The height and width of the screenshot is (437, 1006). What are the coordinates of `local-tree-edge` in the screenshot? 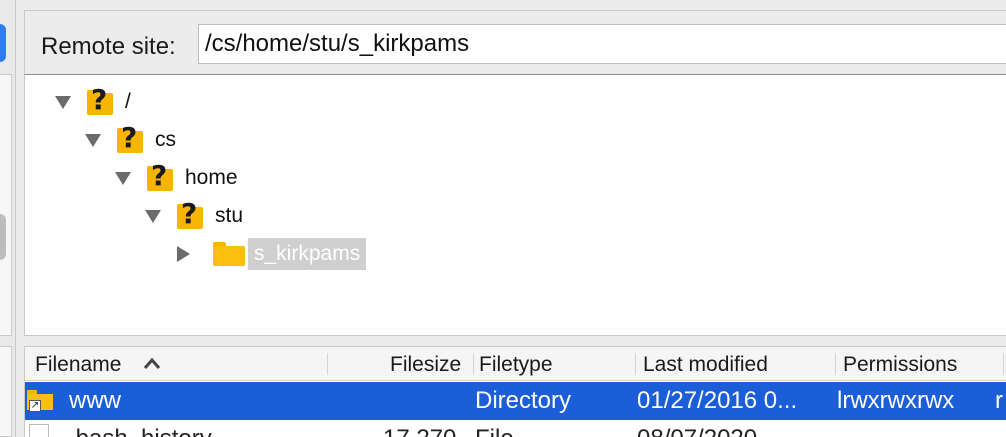 It's located at (6, 205).